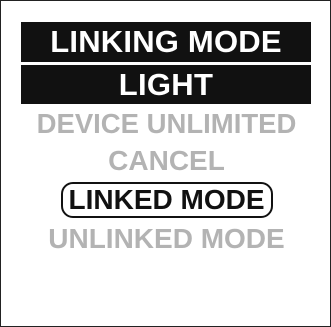 Image resolution: width=331 pixels, height=327 pixels. I want to click on menu-item-unlinked-mode: UNLINKED MODE, so click(166, 239).